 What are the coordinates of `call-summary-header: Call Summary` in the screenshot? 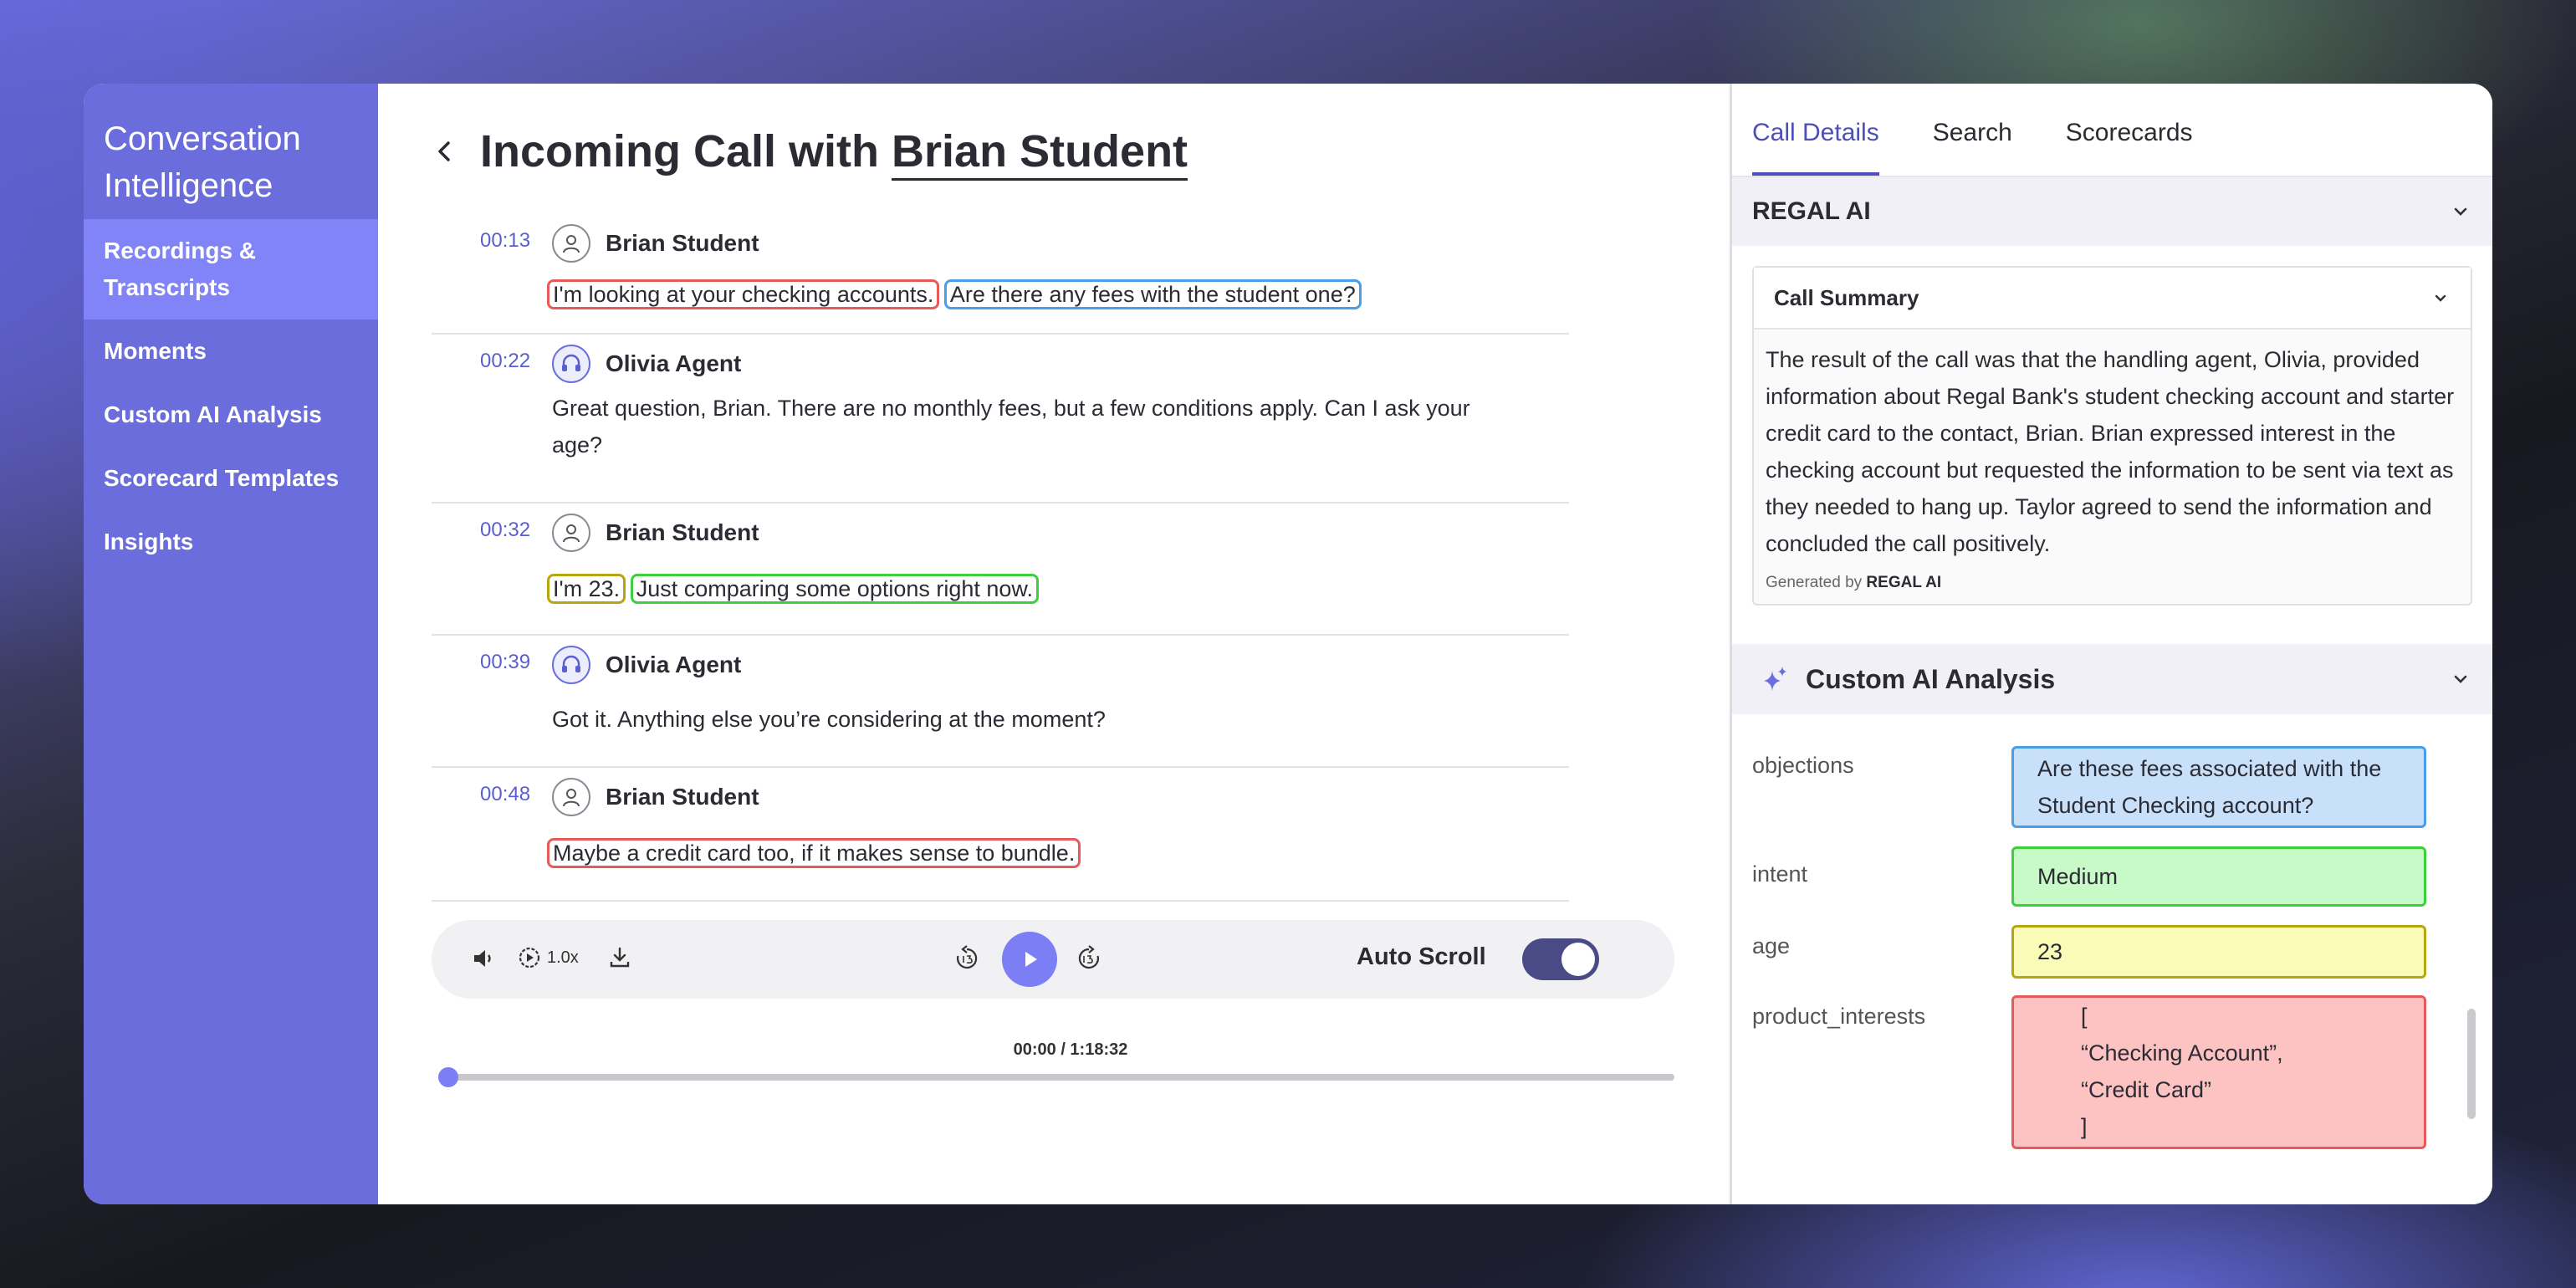 It's located at (2112, 299).